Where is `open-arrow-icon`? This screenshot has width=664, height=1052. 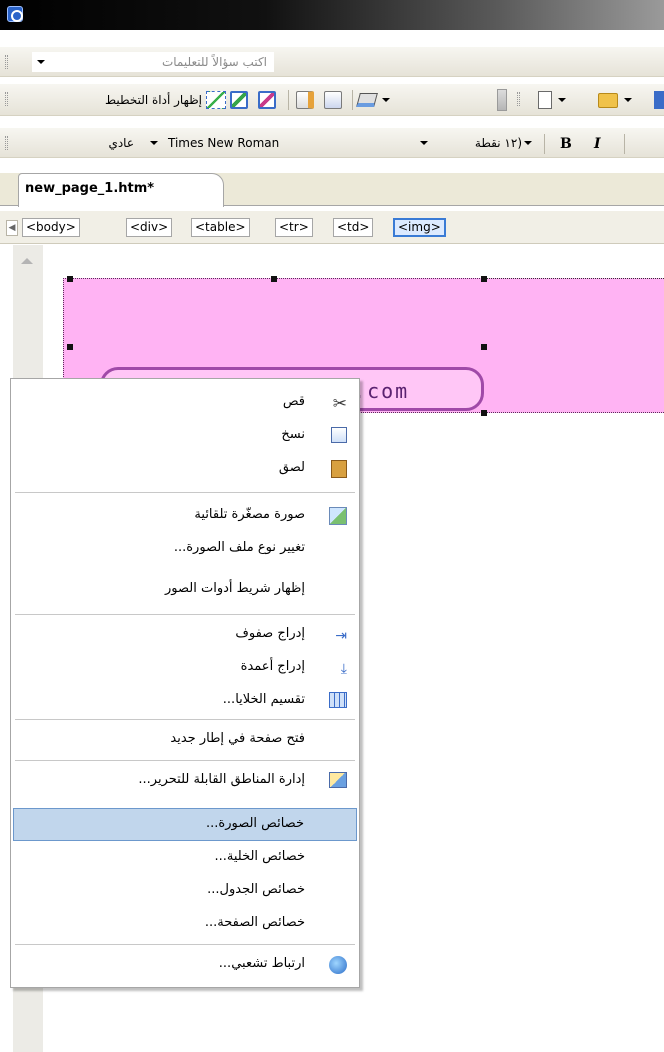
open-arrow-icon is located at coordinates (628, 100).